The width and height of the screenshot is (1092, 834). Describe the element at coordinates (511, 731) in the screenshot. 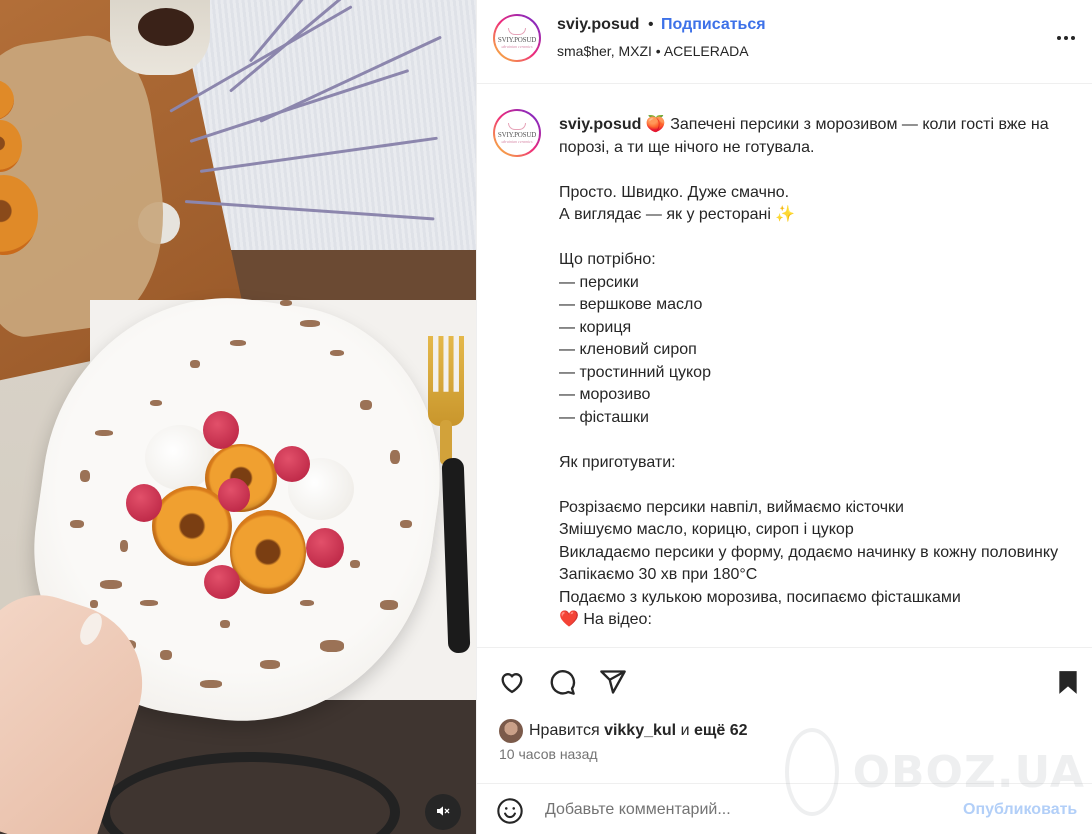

I see `liker-avatar` at that location.